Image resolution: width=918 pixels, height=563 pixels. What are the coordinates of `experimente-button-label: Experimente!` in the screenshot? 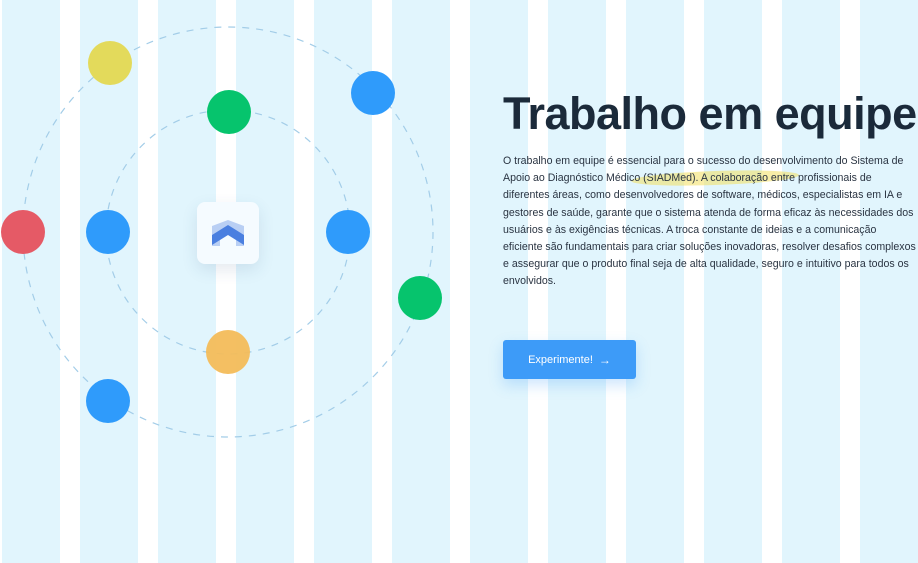 It's located at (560, 359).